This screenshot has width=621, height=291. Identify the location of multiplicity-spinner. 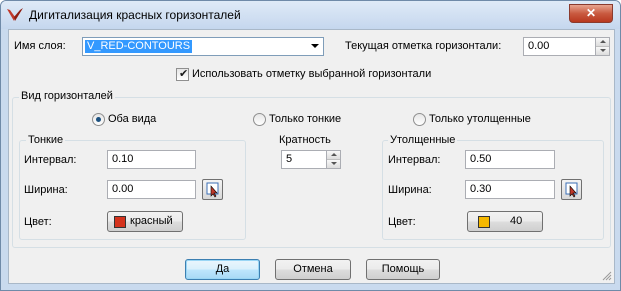
(333, 159).